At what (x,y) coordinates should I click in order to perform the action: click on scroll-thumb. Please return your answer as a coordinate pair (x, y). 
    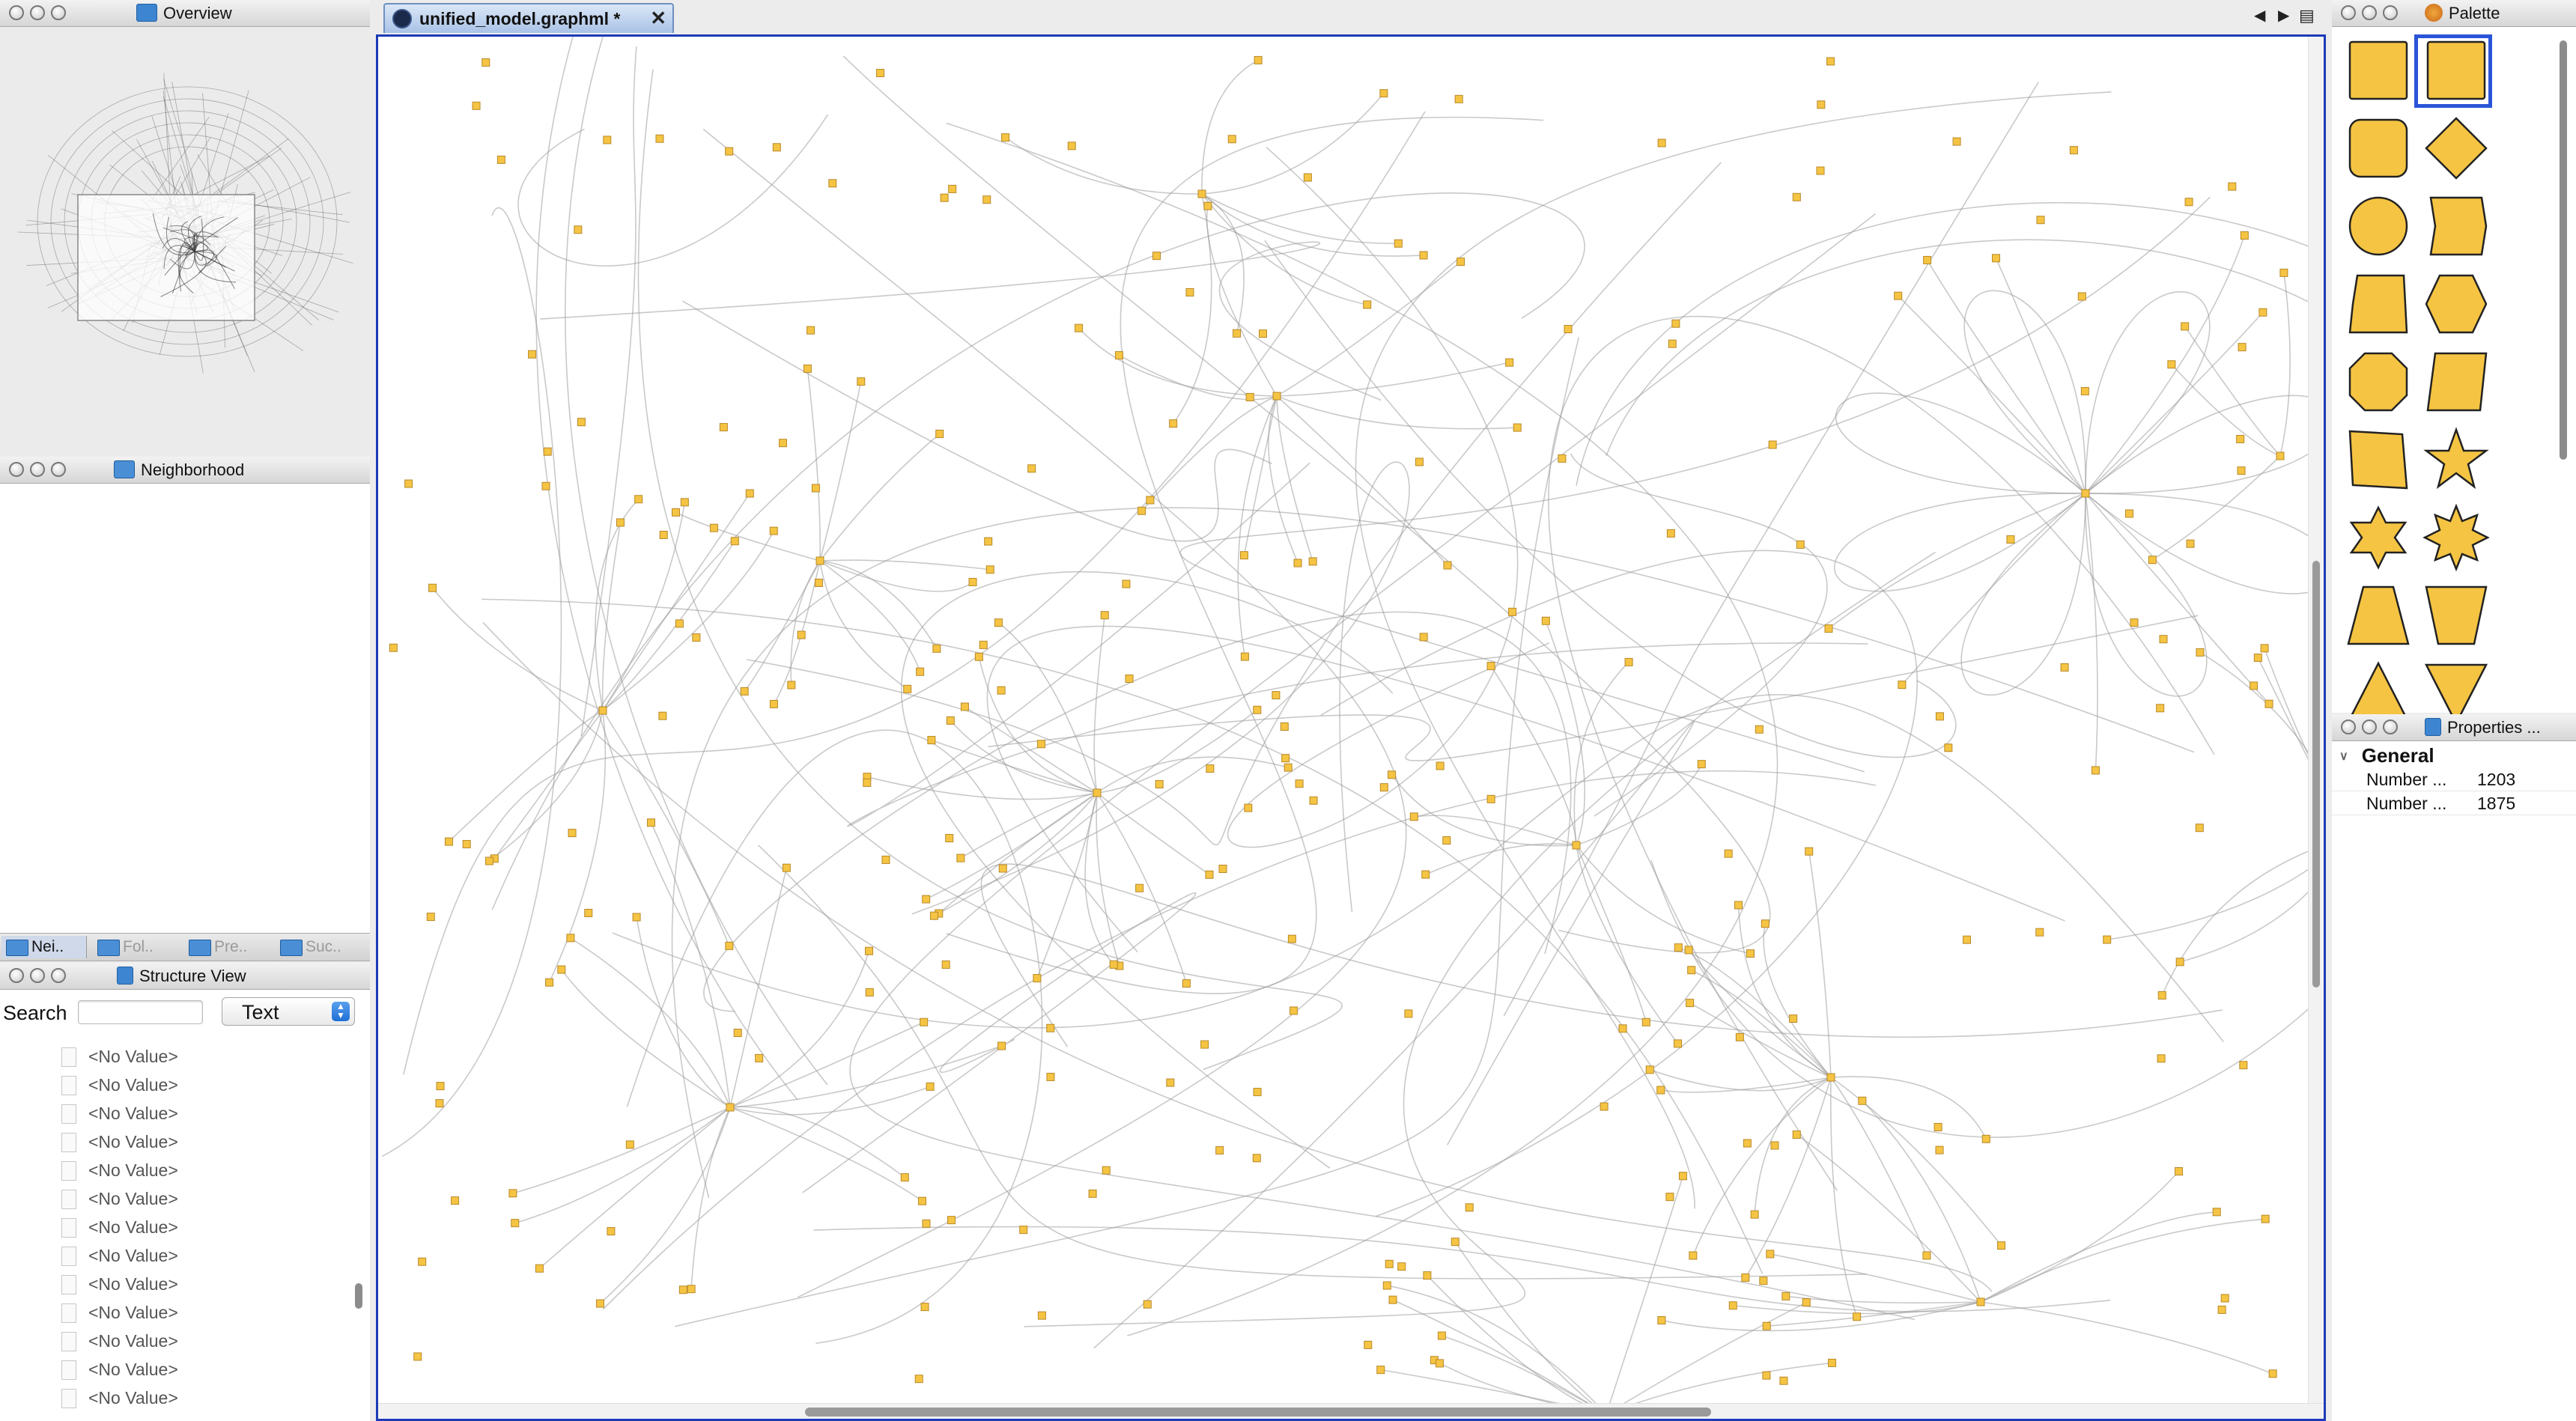
    Looking at the image, I should click on (1258, 1412).